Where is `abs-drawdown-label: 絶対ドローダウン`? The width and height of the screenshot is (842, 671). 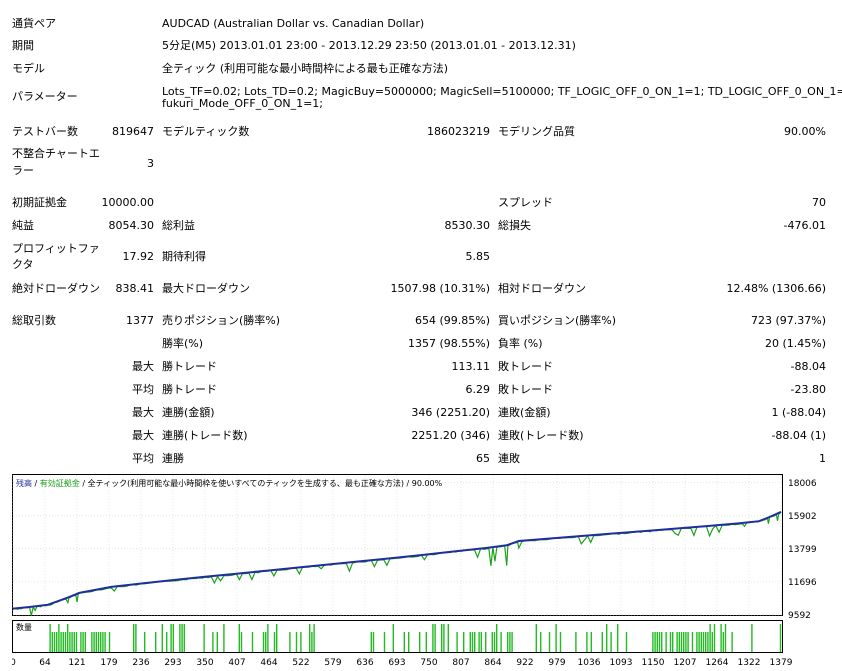
abs-drawdown-label: 絶対ドローダウン is located at coordinates (56, 288).